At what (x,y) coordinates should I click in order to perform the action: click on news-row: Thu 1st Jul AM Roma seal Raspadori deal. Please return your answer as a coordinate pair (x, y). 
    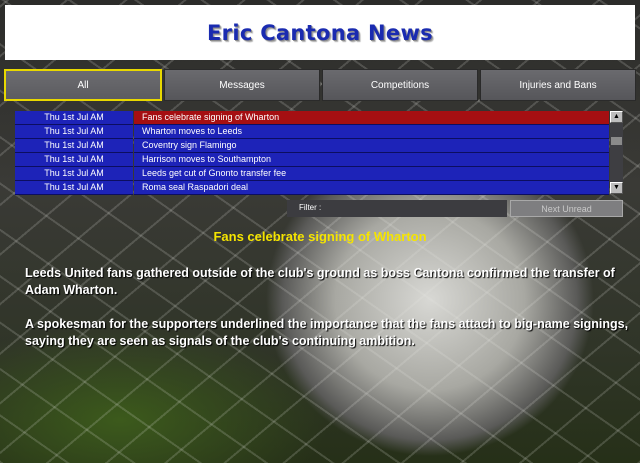
    Looking at the image, I should click on (312, 188).